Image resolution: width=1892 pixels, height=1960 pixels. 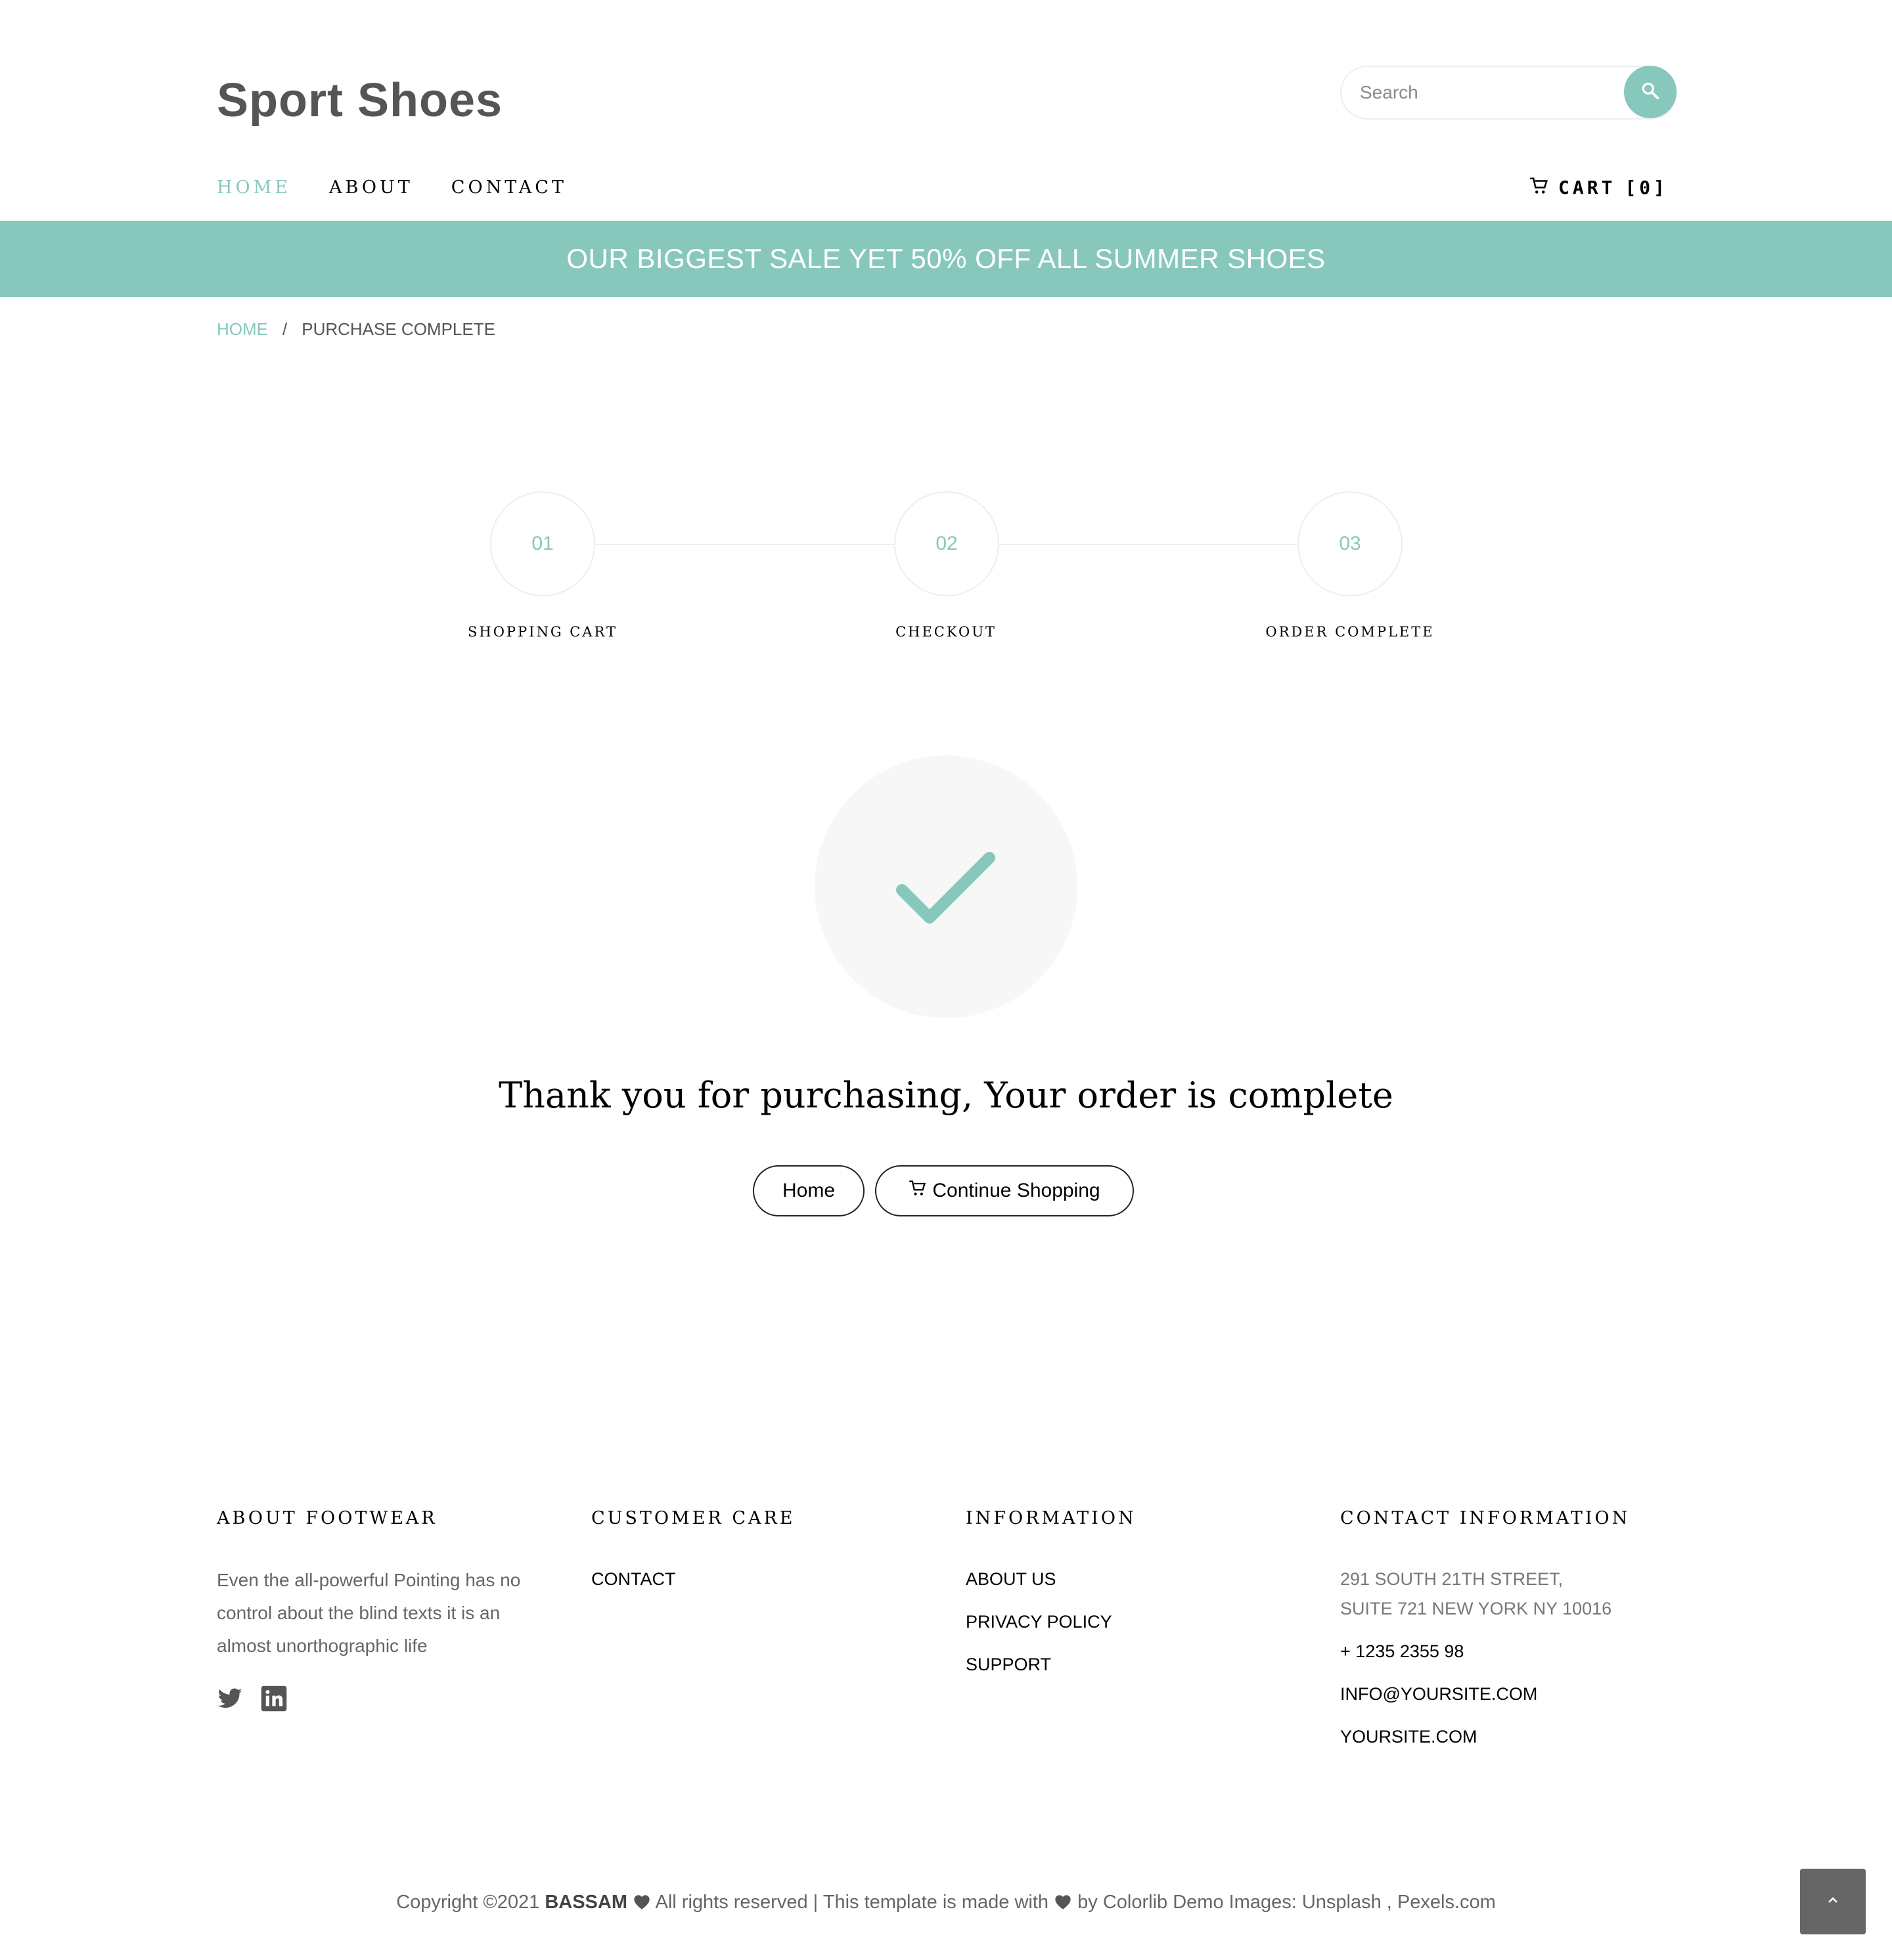 What do you see at coordinates (468, 1902) in the screenshot?
I see `copyright-prefix: Copyright ©2021` at bounding box center [468, 1902].